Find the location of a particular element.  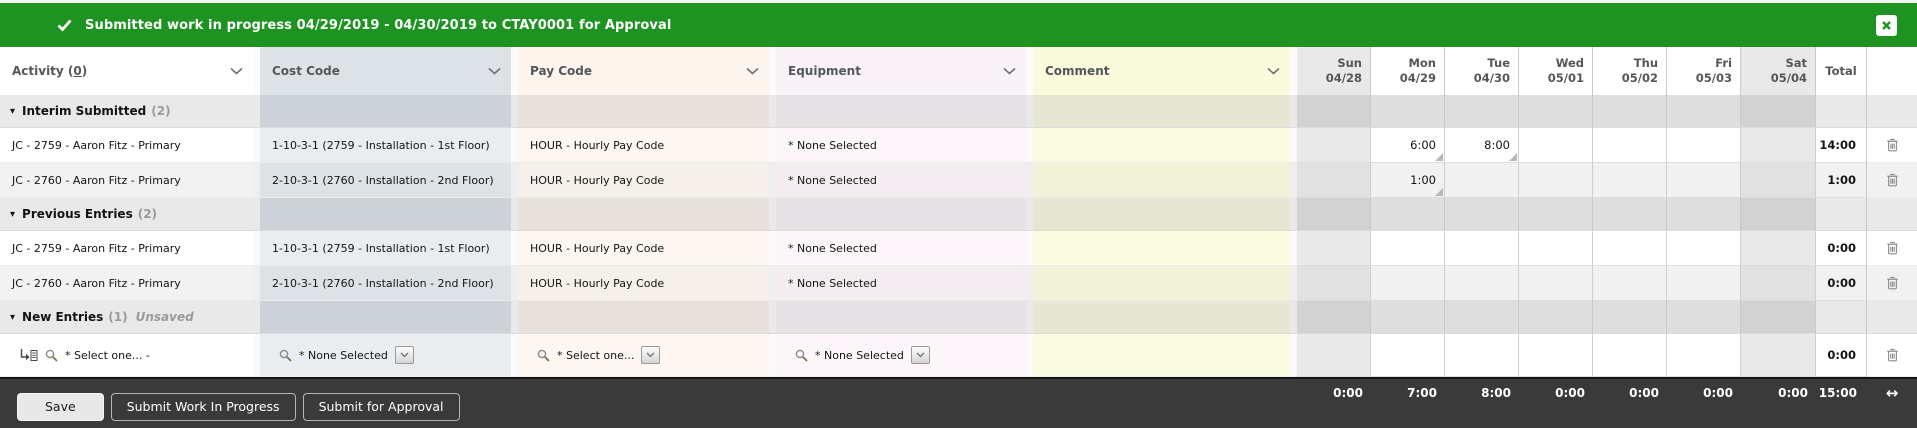

submit-for-approval-button: Submit for Approval is located at coordinates (381, 407).